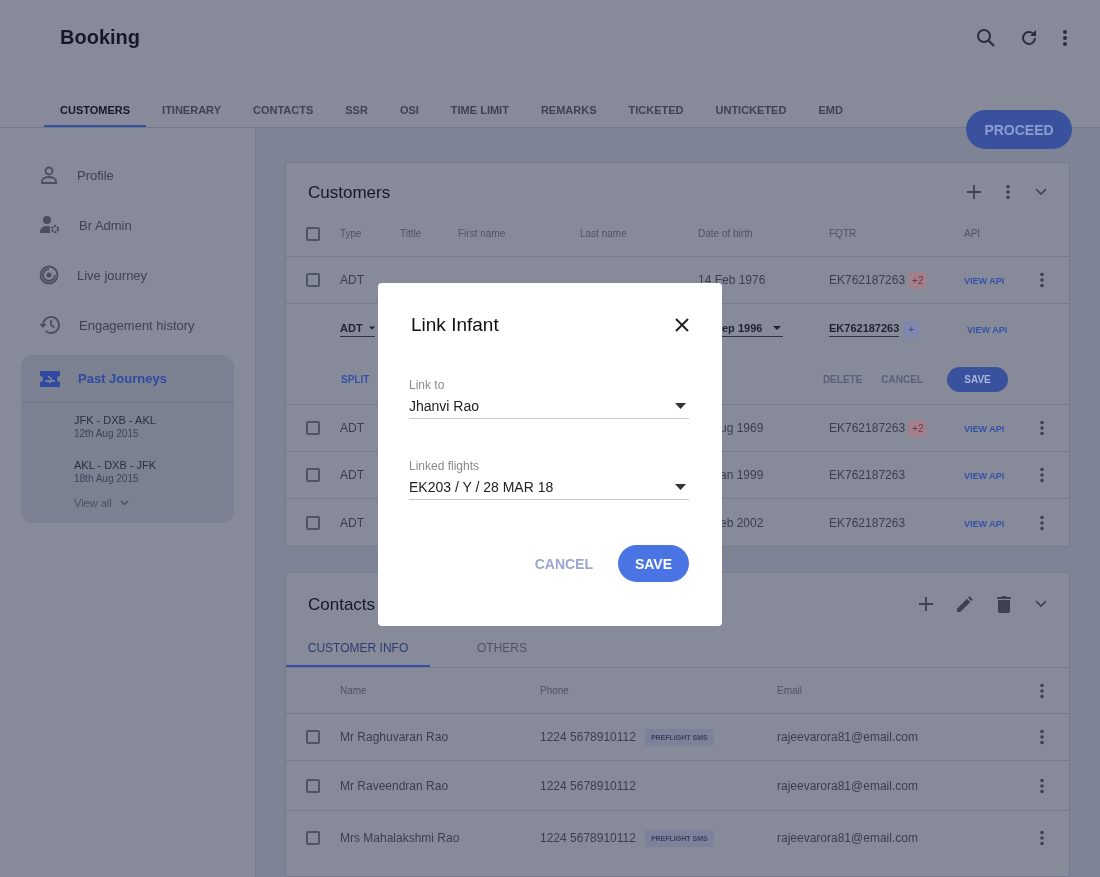 The height and width of the screenshot is (877, 1100). I want to click on sidebar-item: Engagement history, so click(127, 325).